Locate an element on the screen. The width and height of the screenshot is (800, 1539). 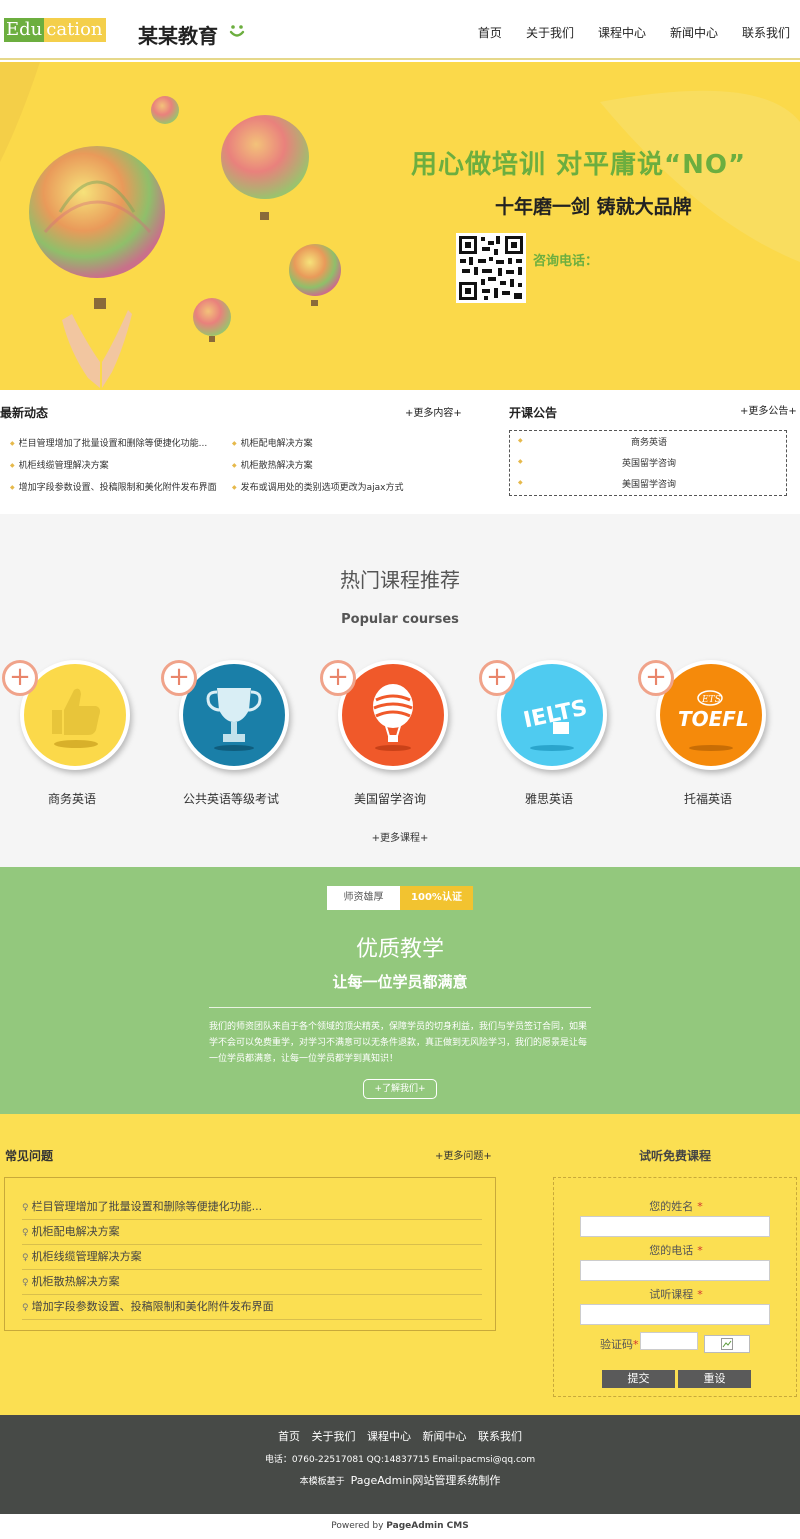
nav-about: 关于我们 is located at coordinates (550, 32).